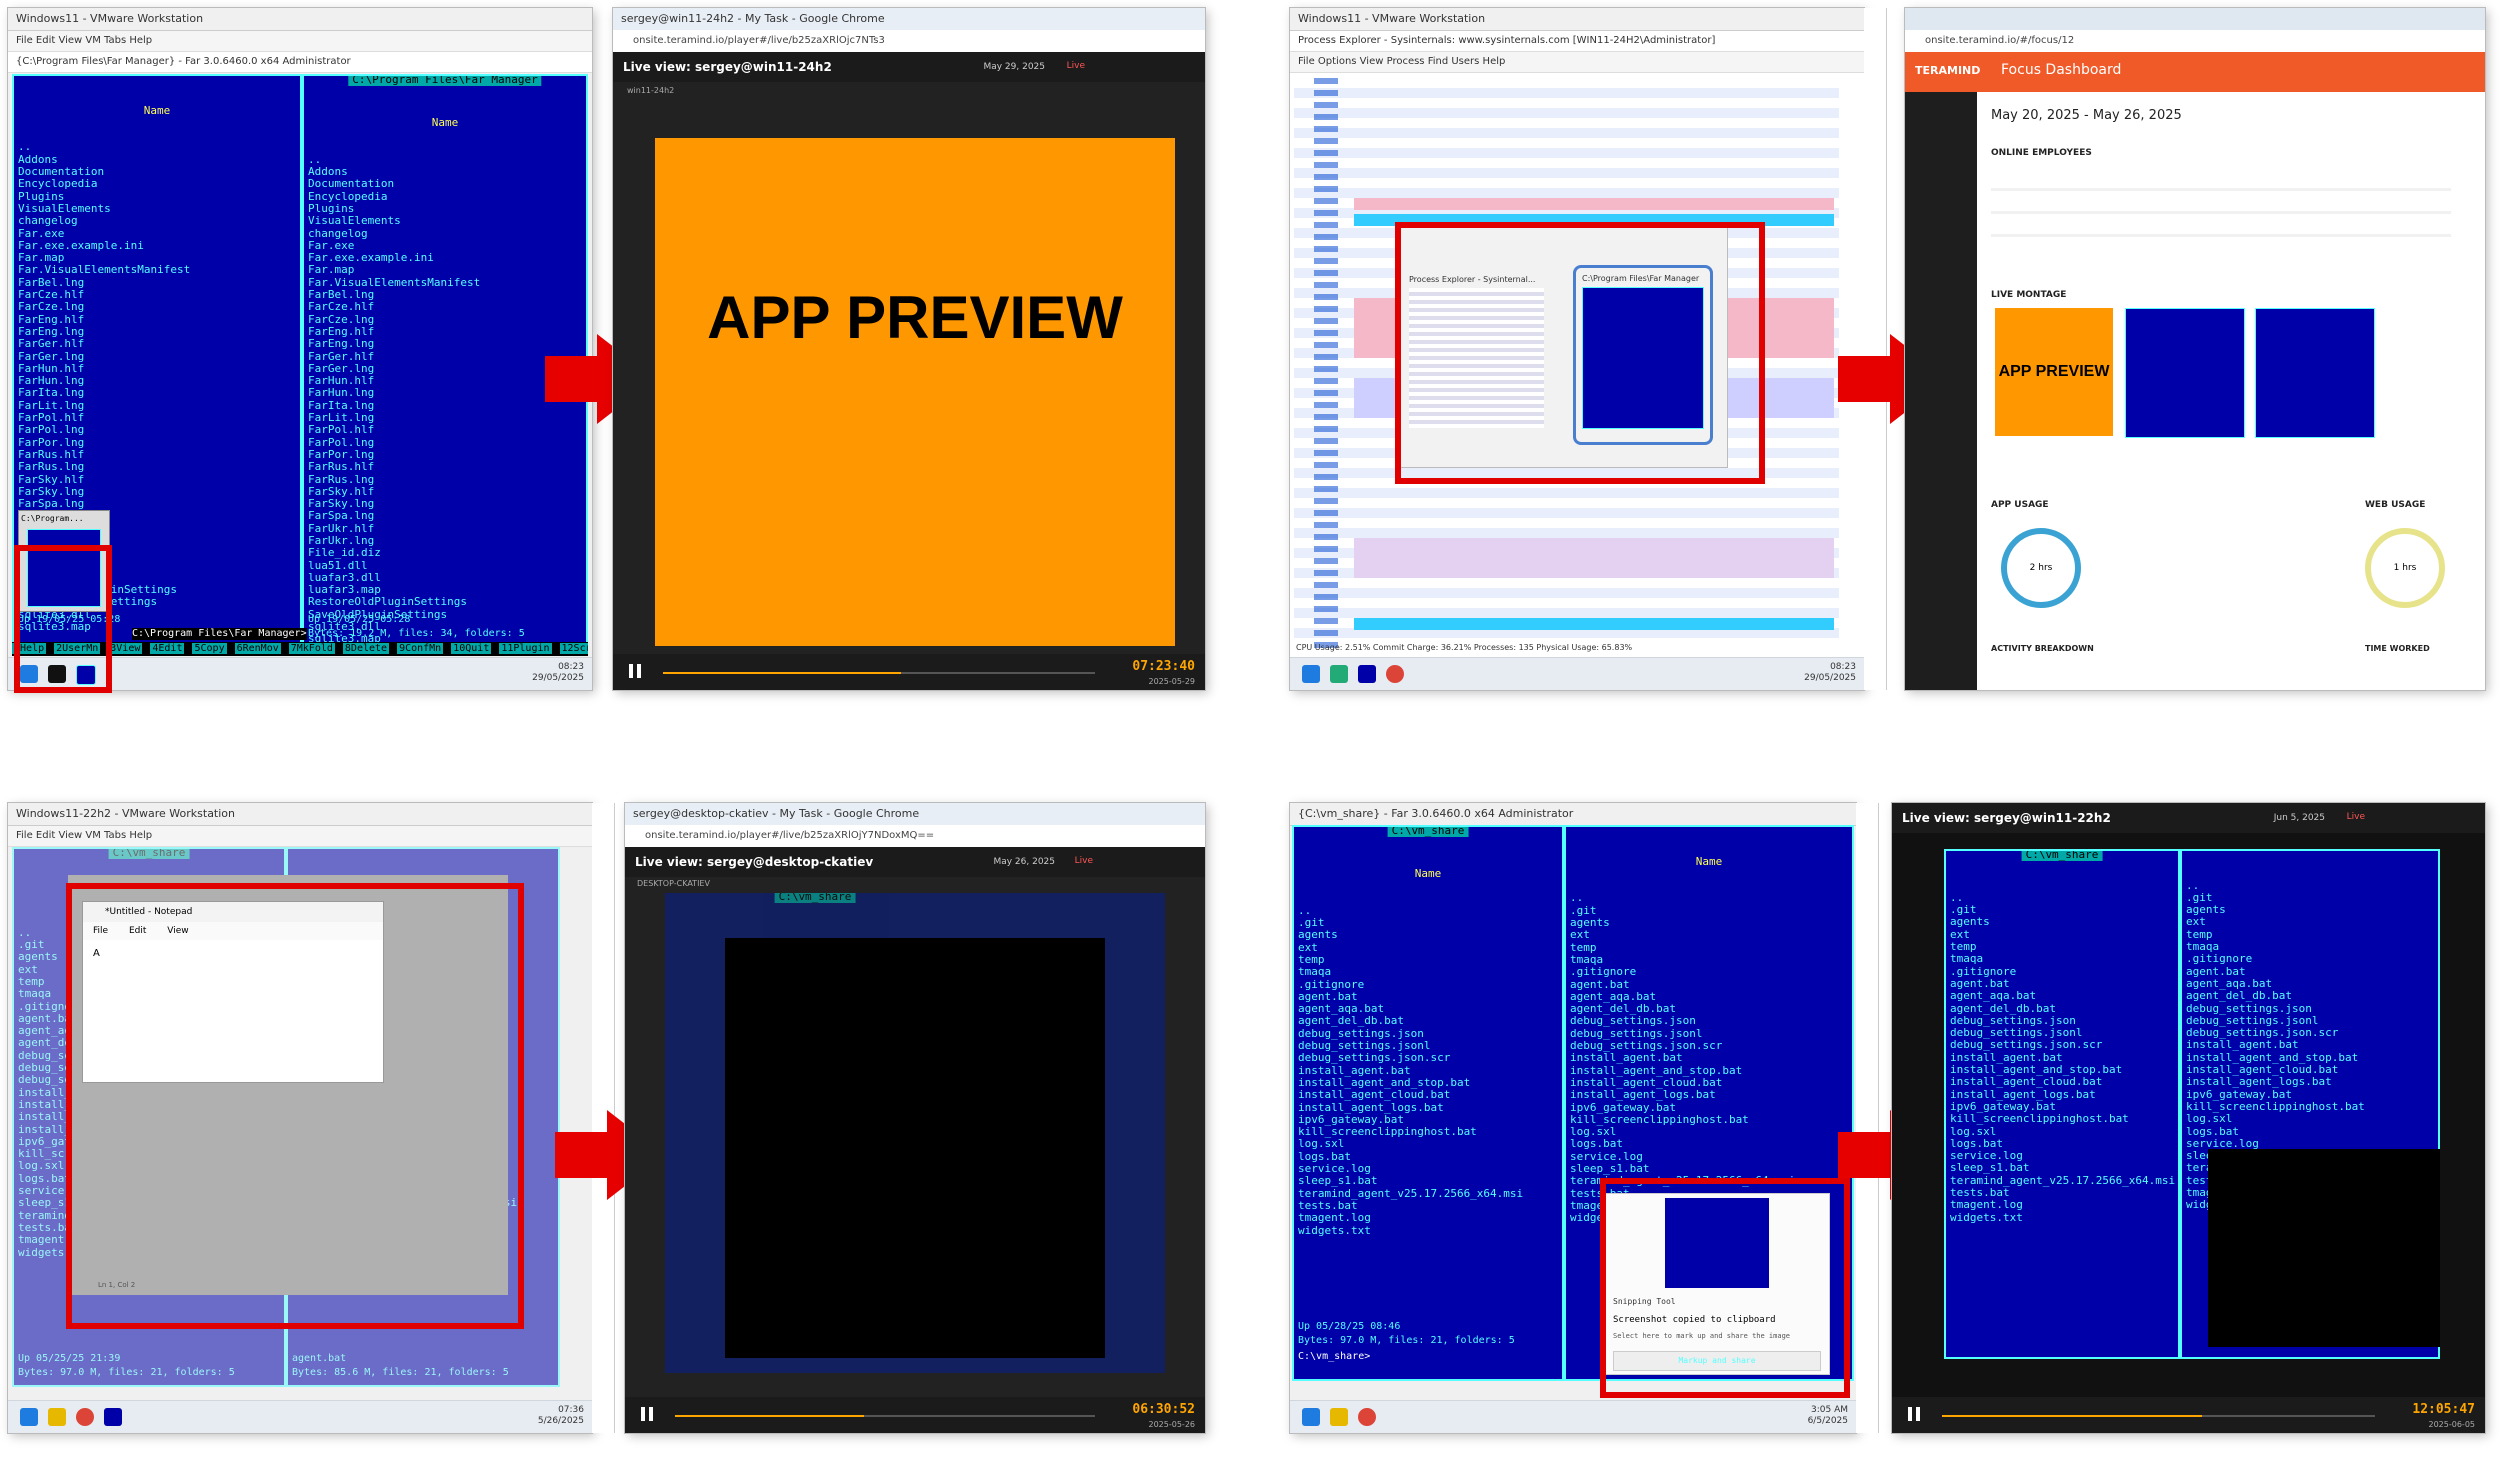 This screenshot has width=2511, height=1463. Describe the element at coordinates (445, 466) in the screenshot. I see `file-entry: FarRus.hlf` at that location.